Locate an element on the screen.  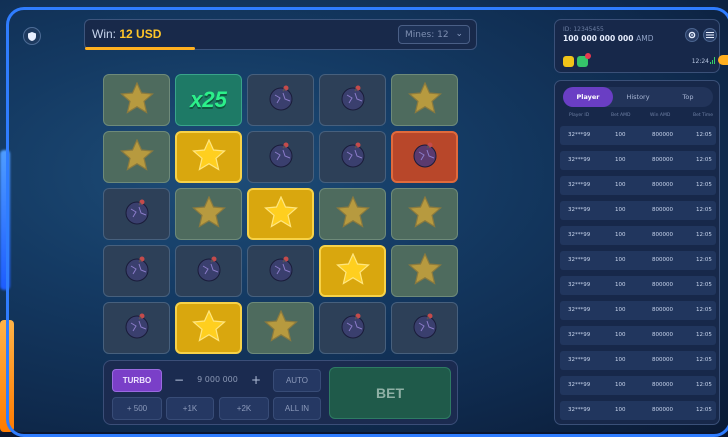
plus-button: + is located at coordinates (256, 380).